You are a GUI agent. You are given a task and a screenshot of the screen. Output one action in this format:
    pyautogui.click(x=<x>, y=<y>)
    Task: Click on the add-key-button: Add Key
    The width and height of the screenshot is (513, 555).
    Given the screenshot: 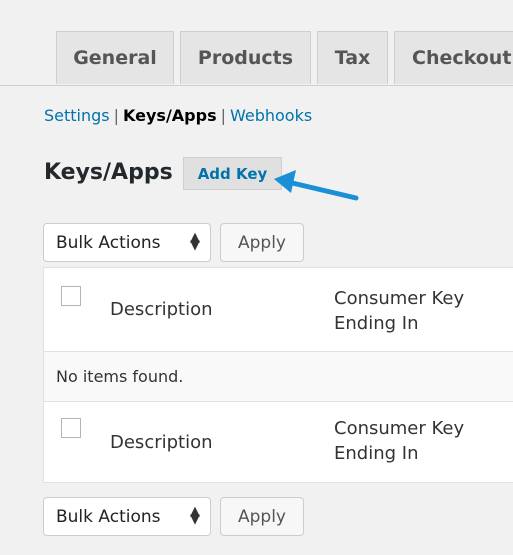 What is the action you would take?
    pyautogui.click(x=232, y=173)
    